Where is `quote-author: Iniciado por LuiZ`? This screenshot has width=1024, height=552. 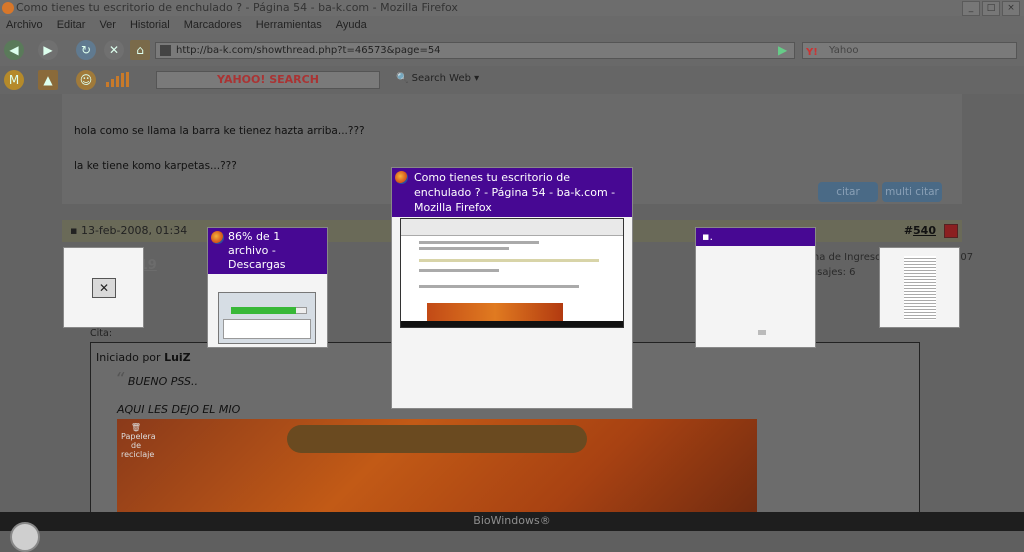 quote-author: Iniciado por LuiZ is located at coordinates (143, 357).